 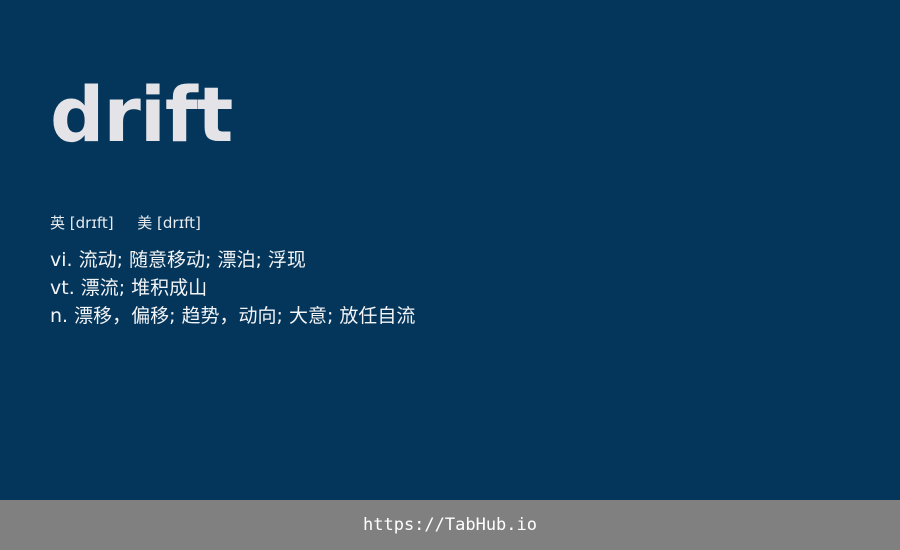 I want to click on part-of-speech: n., so click(x=59, y=316).